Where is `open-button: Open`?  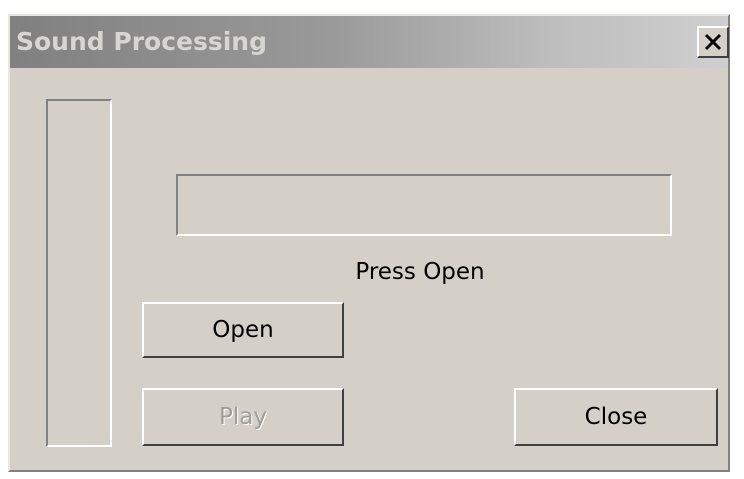
open-button: Open is located at coordinates (243, 330).